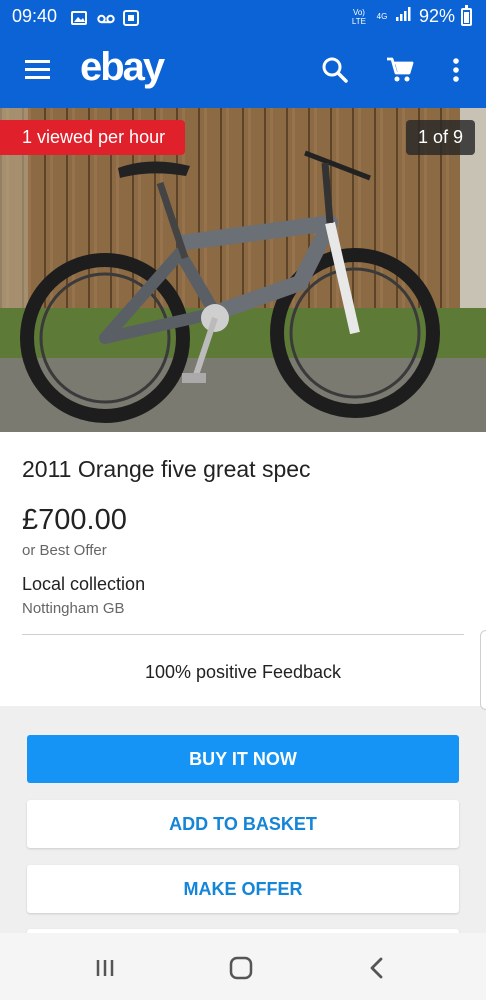  I want to click on make-offer-button: MAKE OFFER, so click(243, 889).